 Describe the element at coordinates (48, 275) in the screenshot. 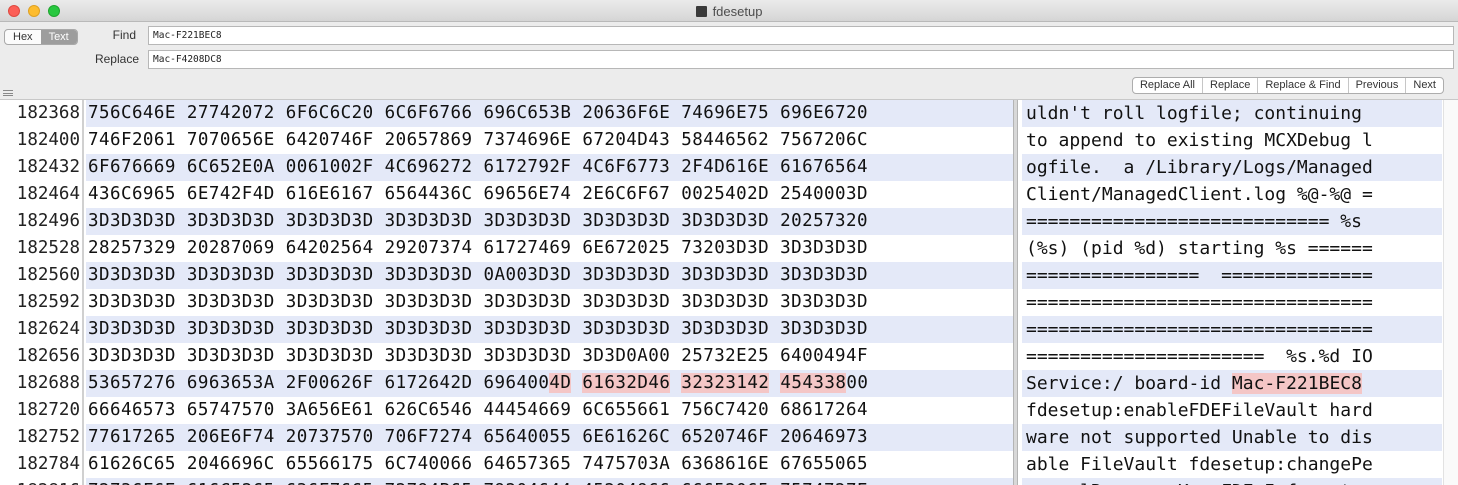

I see `row-offset: 182560` at that location.